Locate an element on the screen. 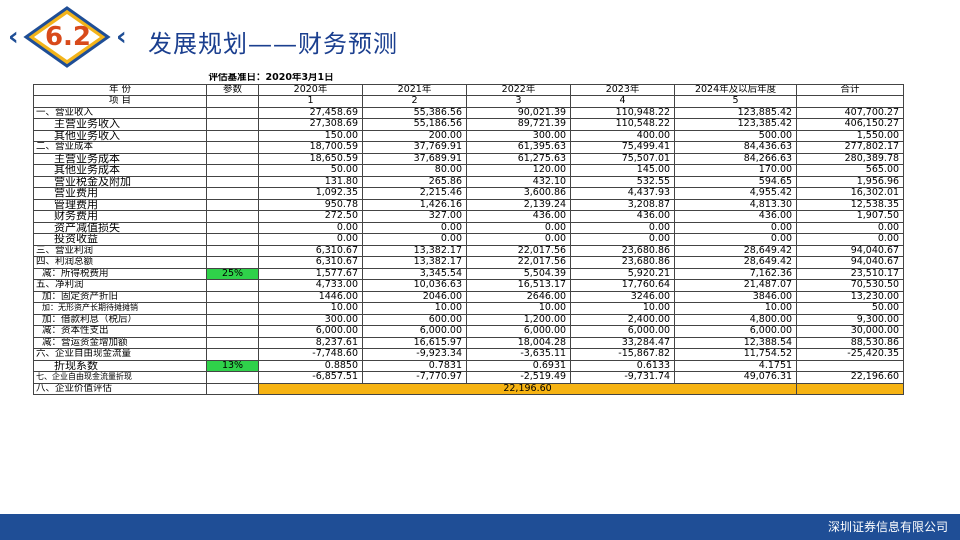 The width and height of the screenshot is (960, 540). value-cell: -9,923.34 is located at coordinates (414, 354).